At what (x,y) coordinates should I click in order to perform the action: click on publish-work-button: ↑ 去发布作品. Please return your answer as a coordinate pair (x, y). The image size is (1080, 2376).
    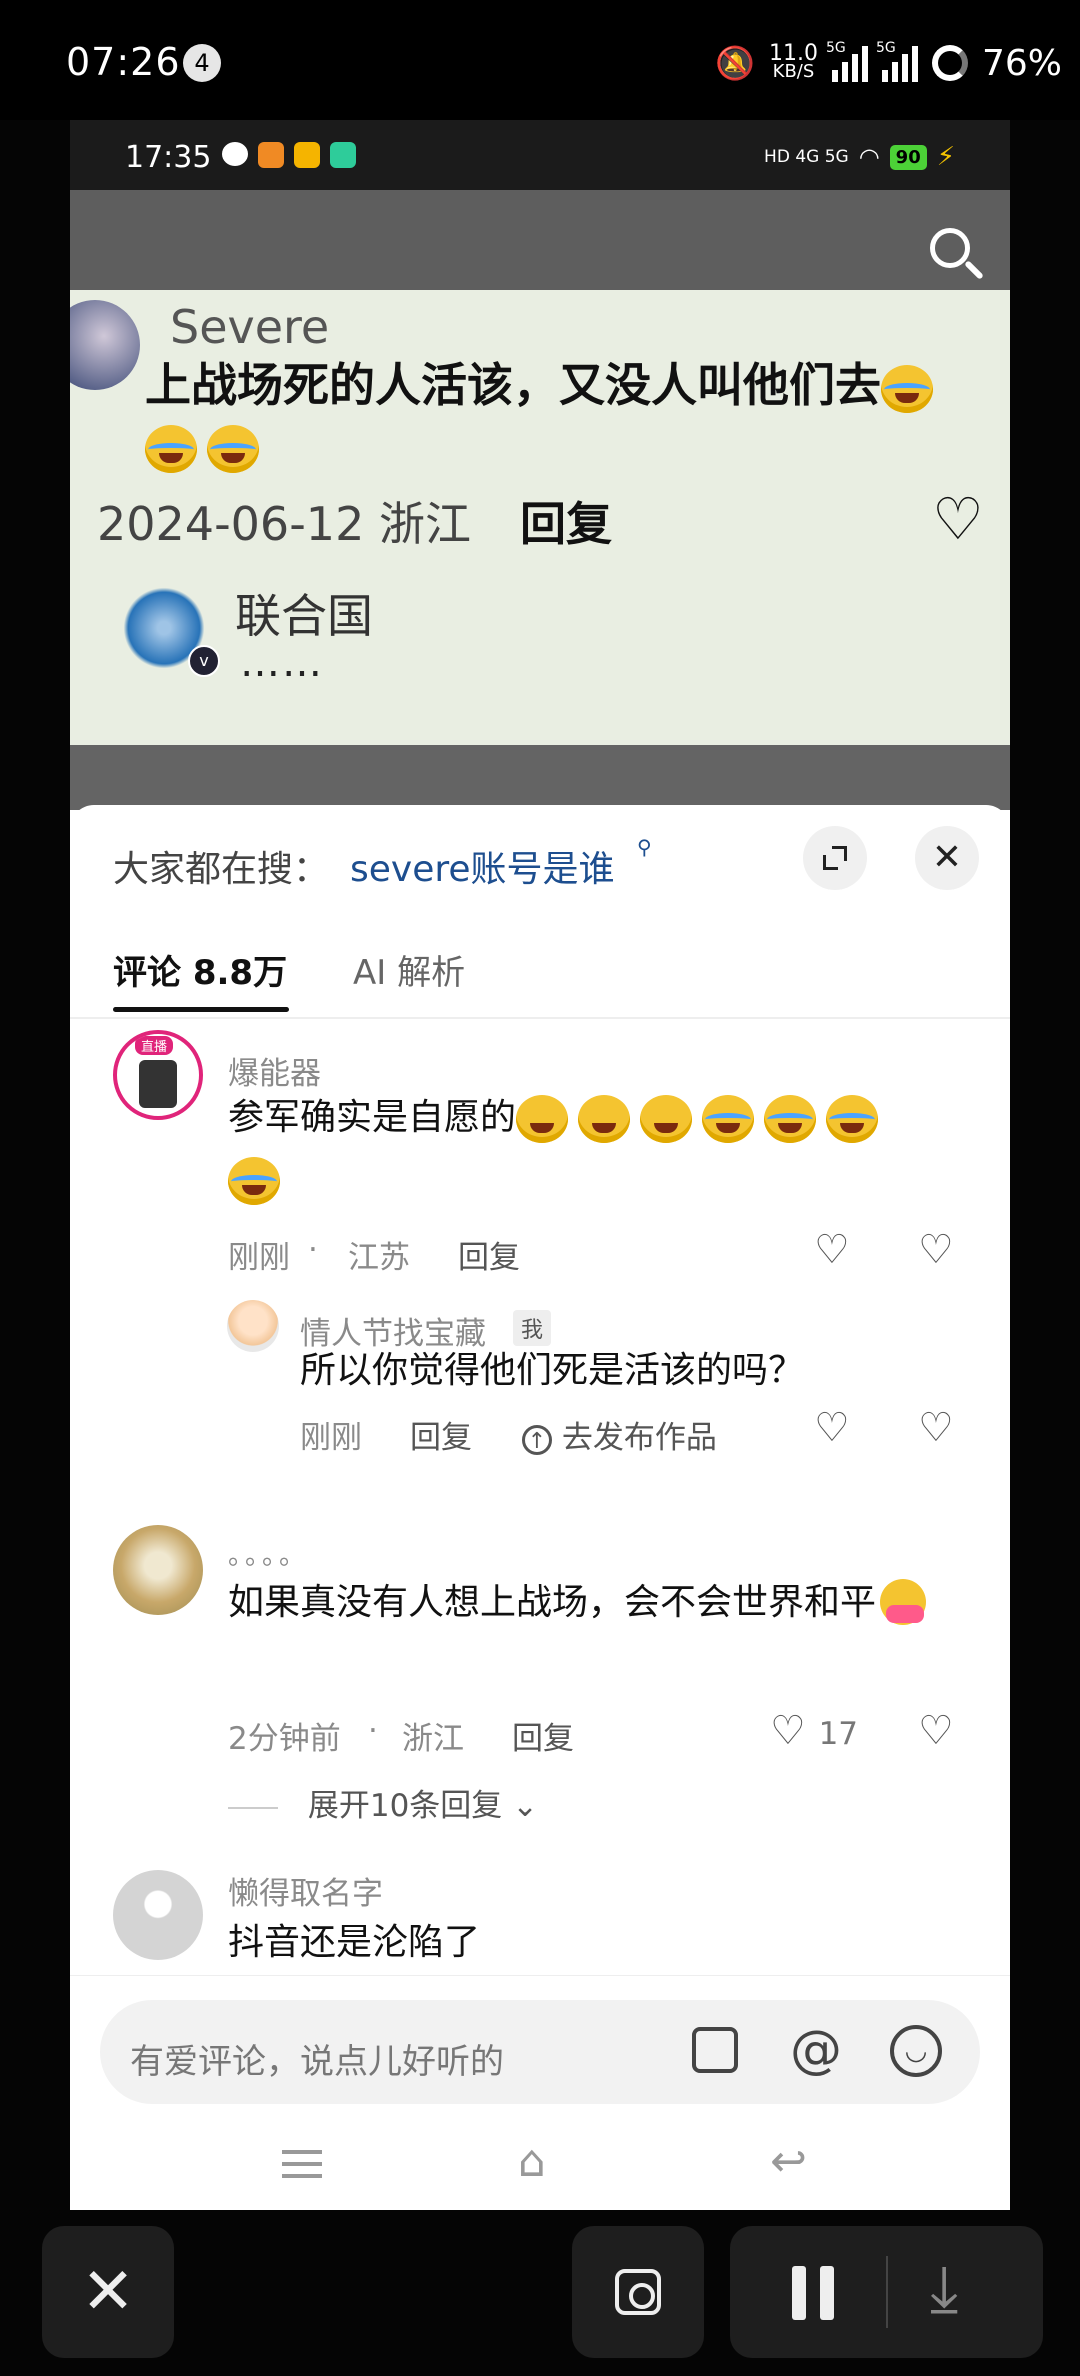
    Looking at the image, I should click on (619, 1434).